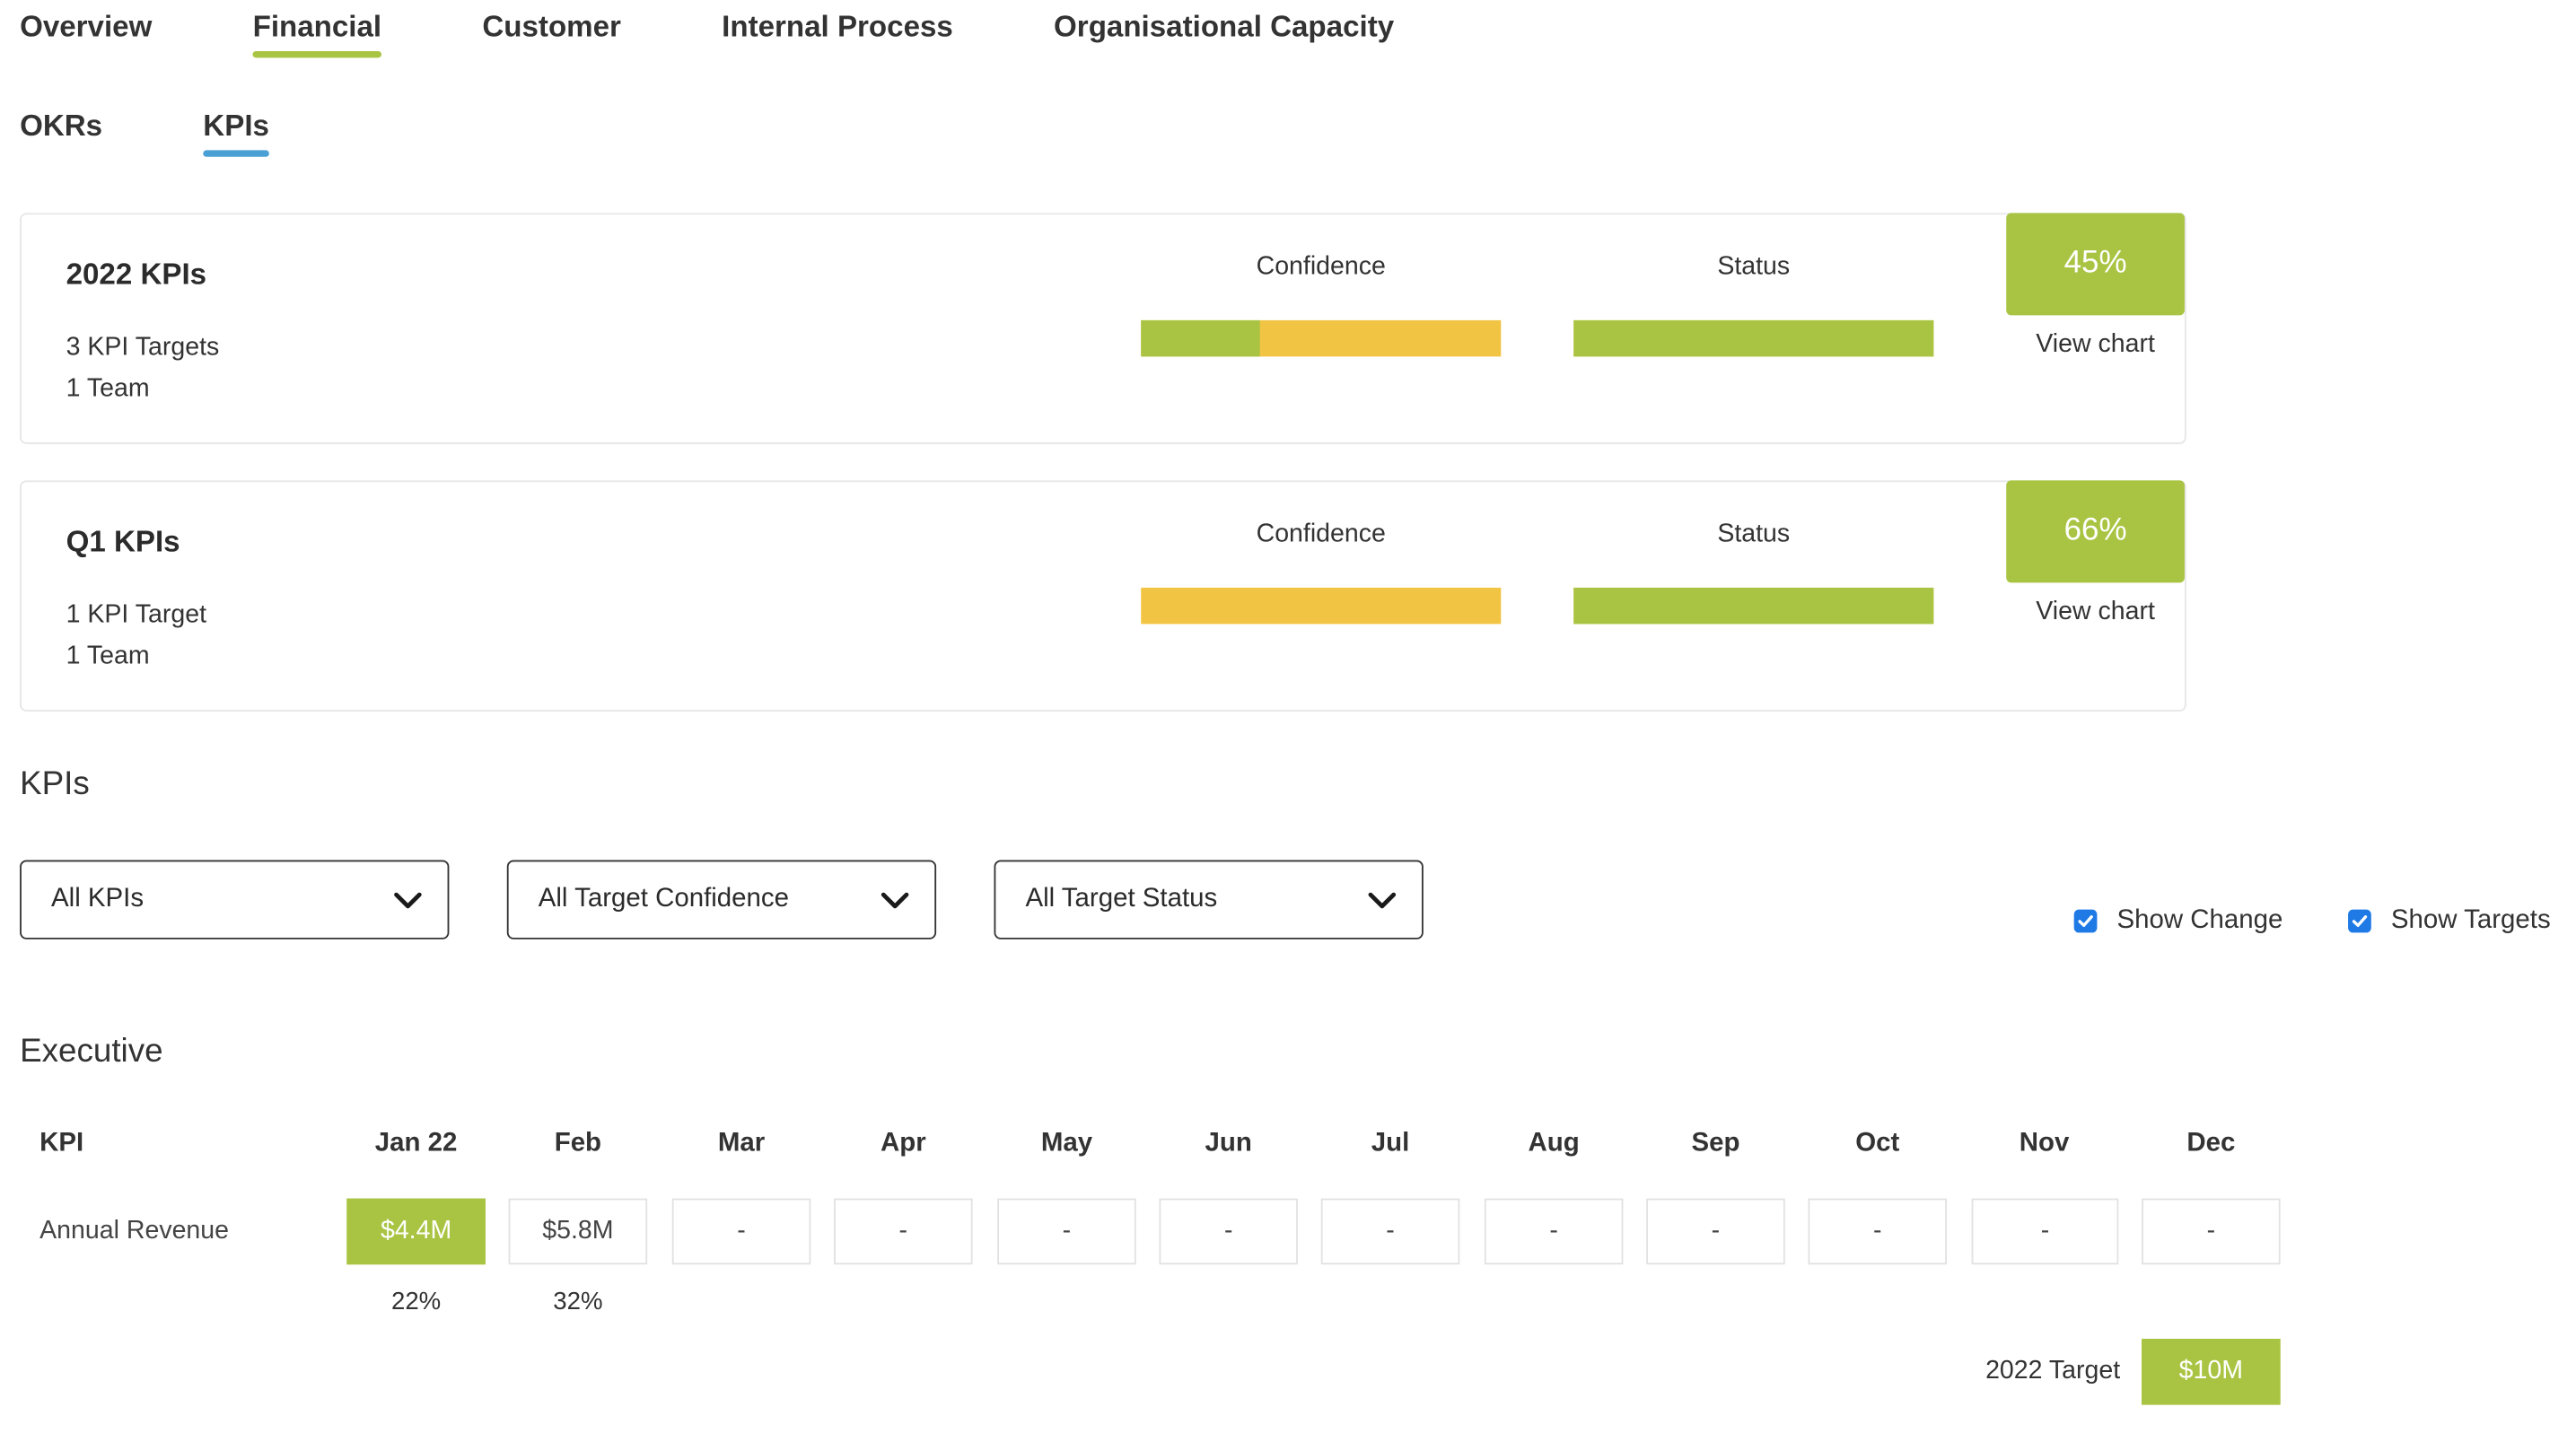 The height and width of the screenshot is (1433, 2576). What do you see at coordinates (741, 1143) in the screenshot?
I see `month-header: Mar` at bounding box center [741, 1143].